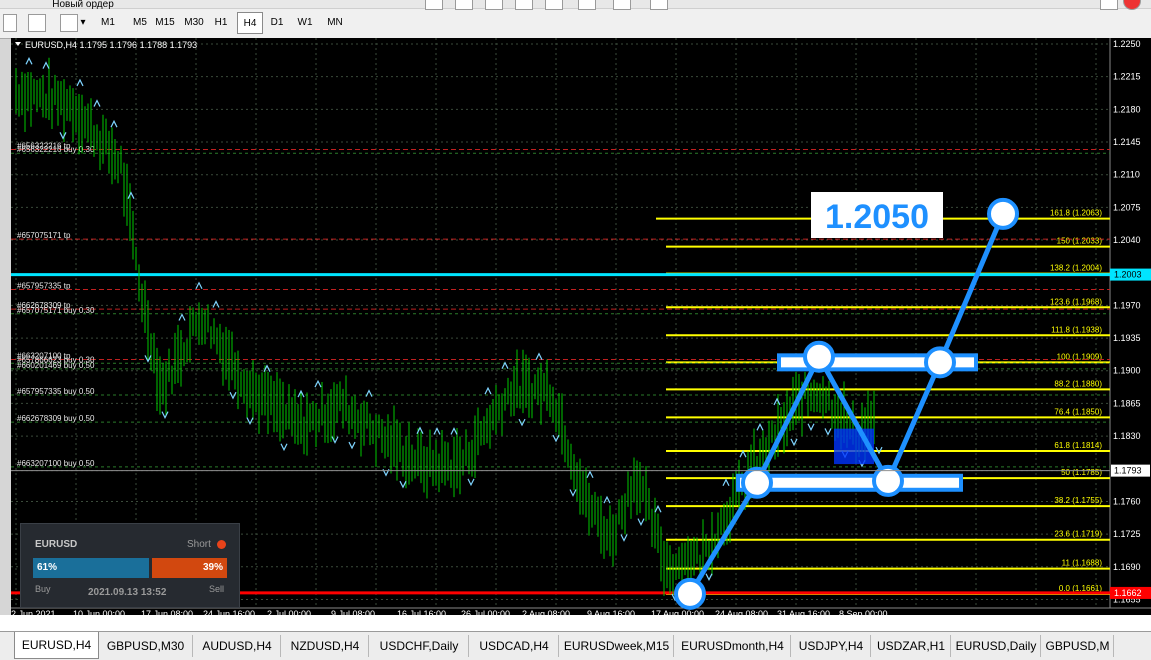 The width and height of the screenshot is (1151, 660). I want to click on timeframe-h1-button: H1, so click(221, 23).